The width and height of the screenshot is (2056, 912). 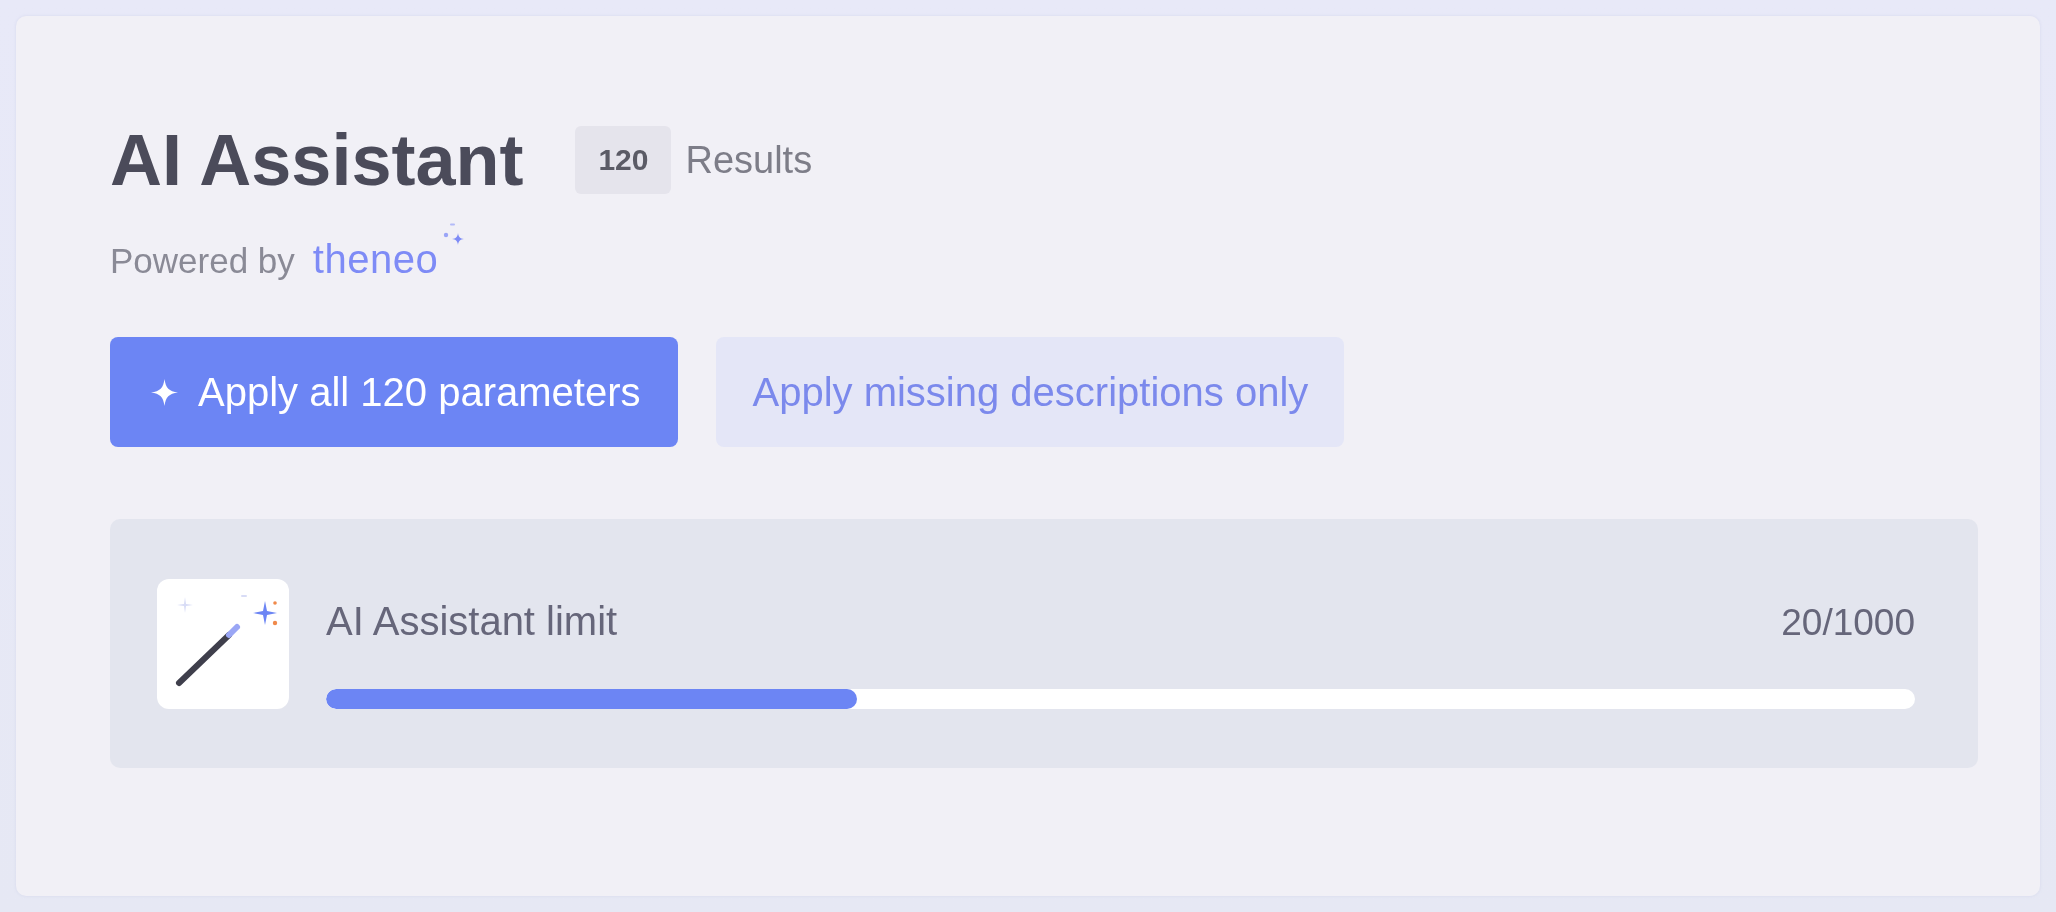 I want to click on primary-button: Apply all 120 parameters, so click(x=394, y=392).